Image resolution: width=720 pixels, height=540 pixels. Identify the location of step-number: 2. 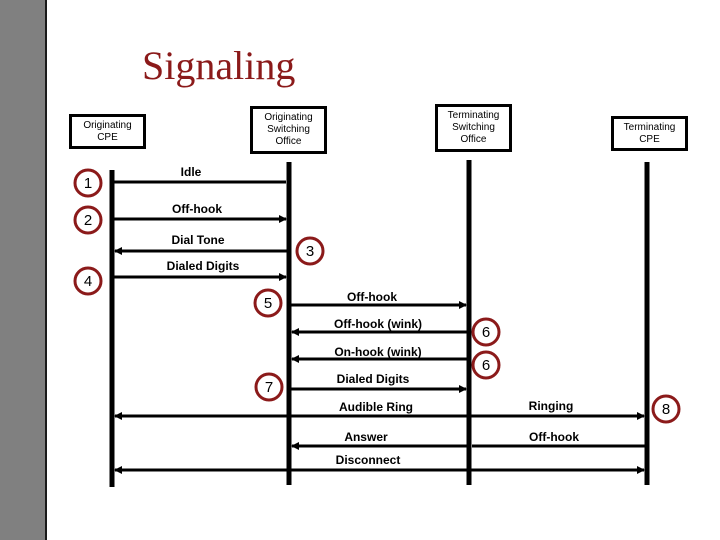
(88, 220).